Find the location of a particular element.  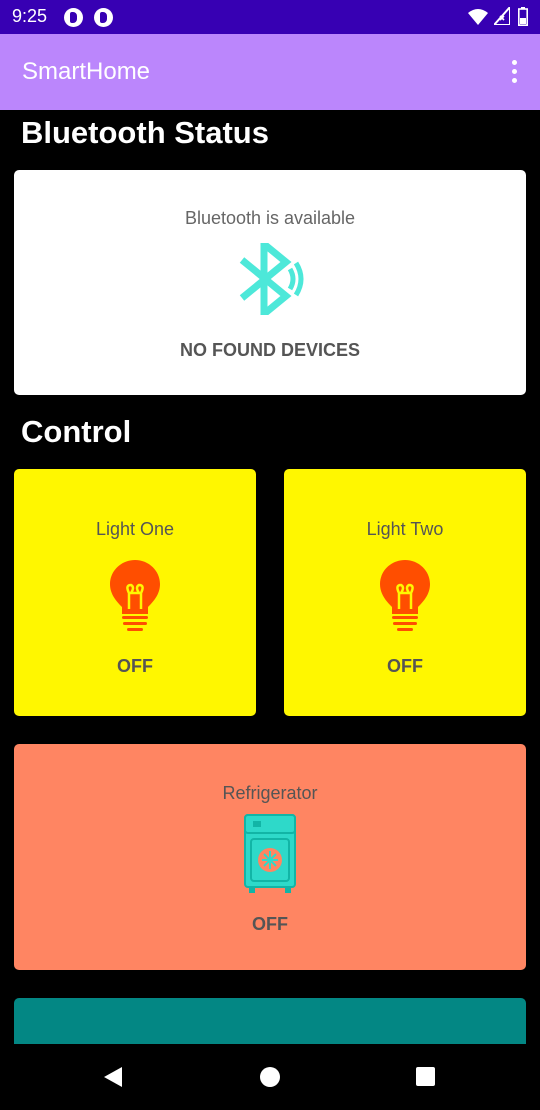

app-bar: SmartHome is located at coordinates (270, 72).